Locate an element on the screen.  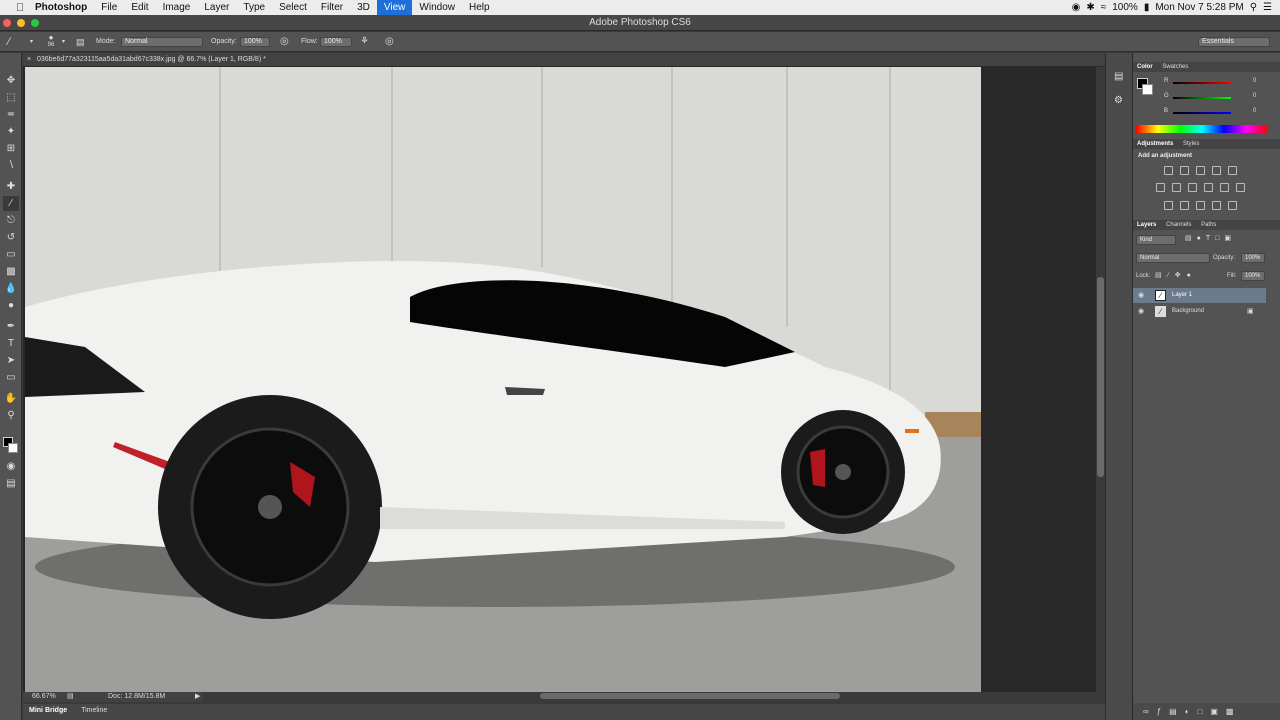
dodge-tool-icon: ● is located at coordinates (11, 305).